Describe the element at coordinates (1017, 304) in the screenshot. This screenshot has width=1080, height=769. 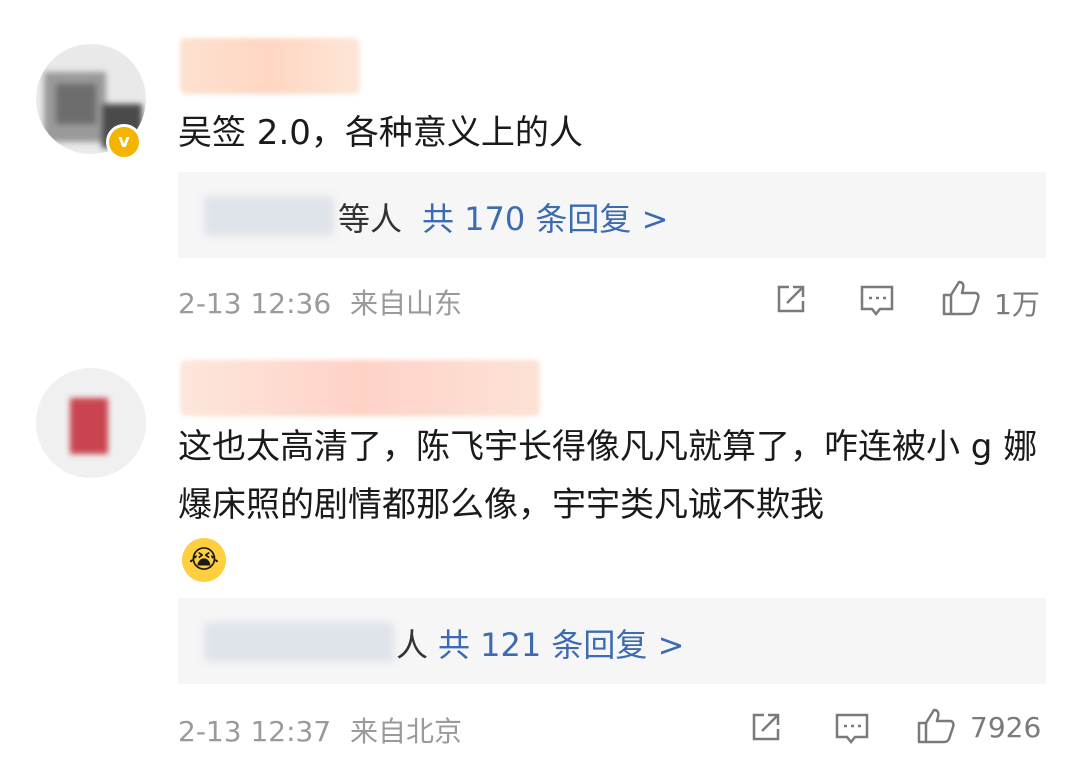
I see `like-count: 1万` at that location.